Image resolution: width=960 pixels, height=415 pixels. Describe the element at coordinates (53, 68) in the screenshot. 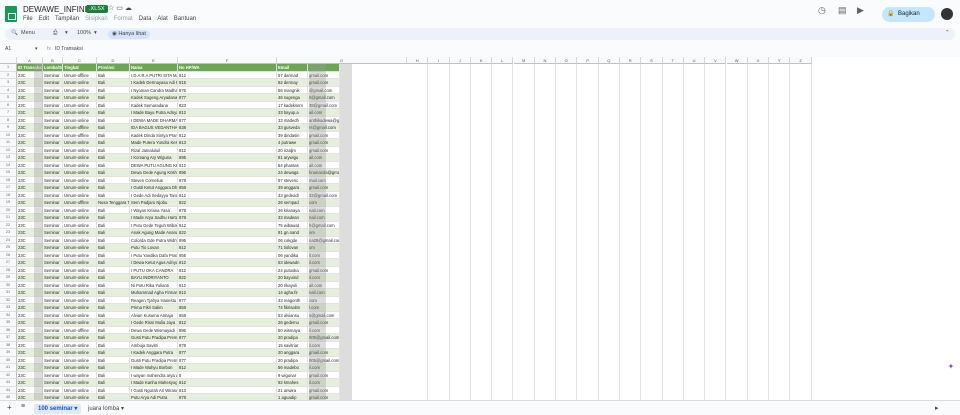

I see `cell: Lomba/Seminar` at that location.